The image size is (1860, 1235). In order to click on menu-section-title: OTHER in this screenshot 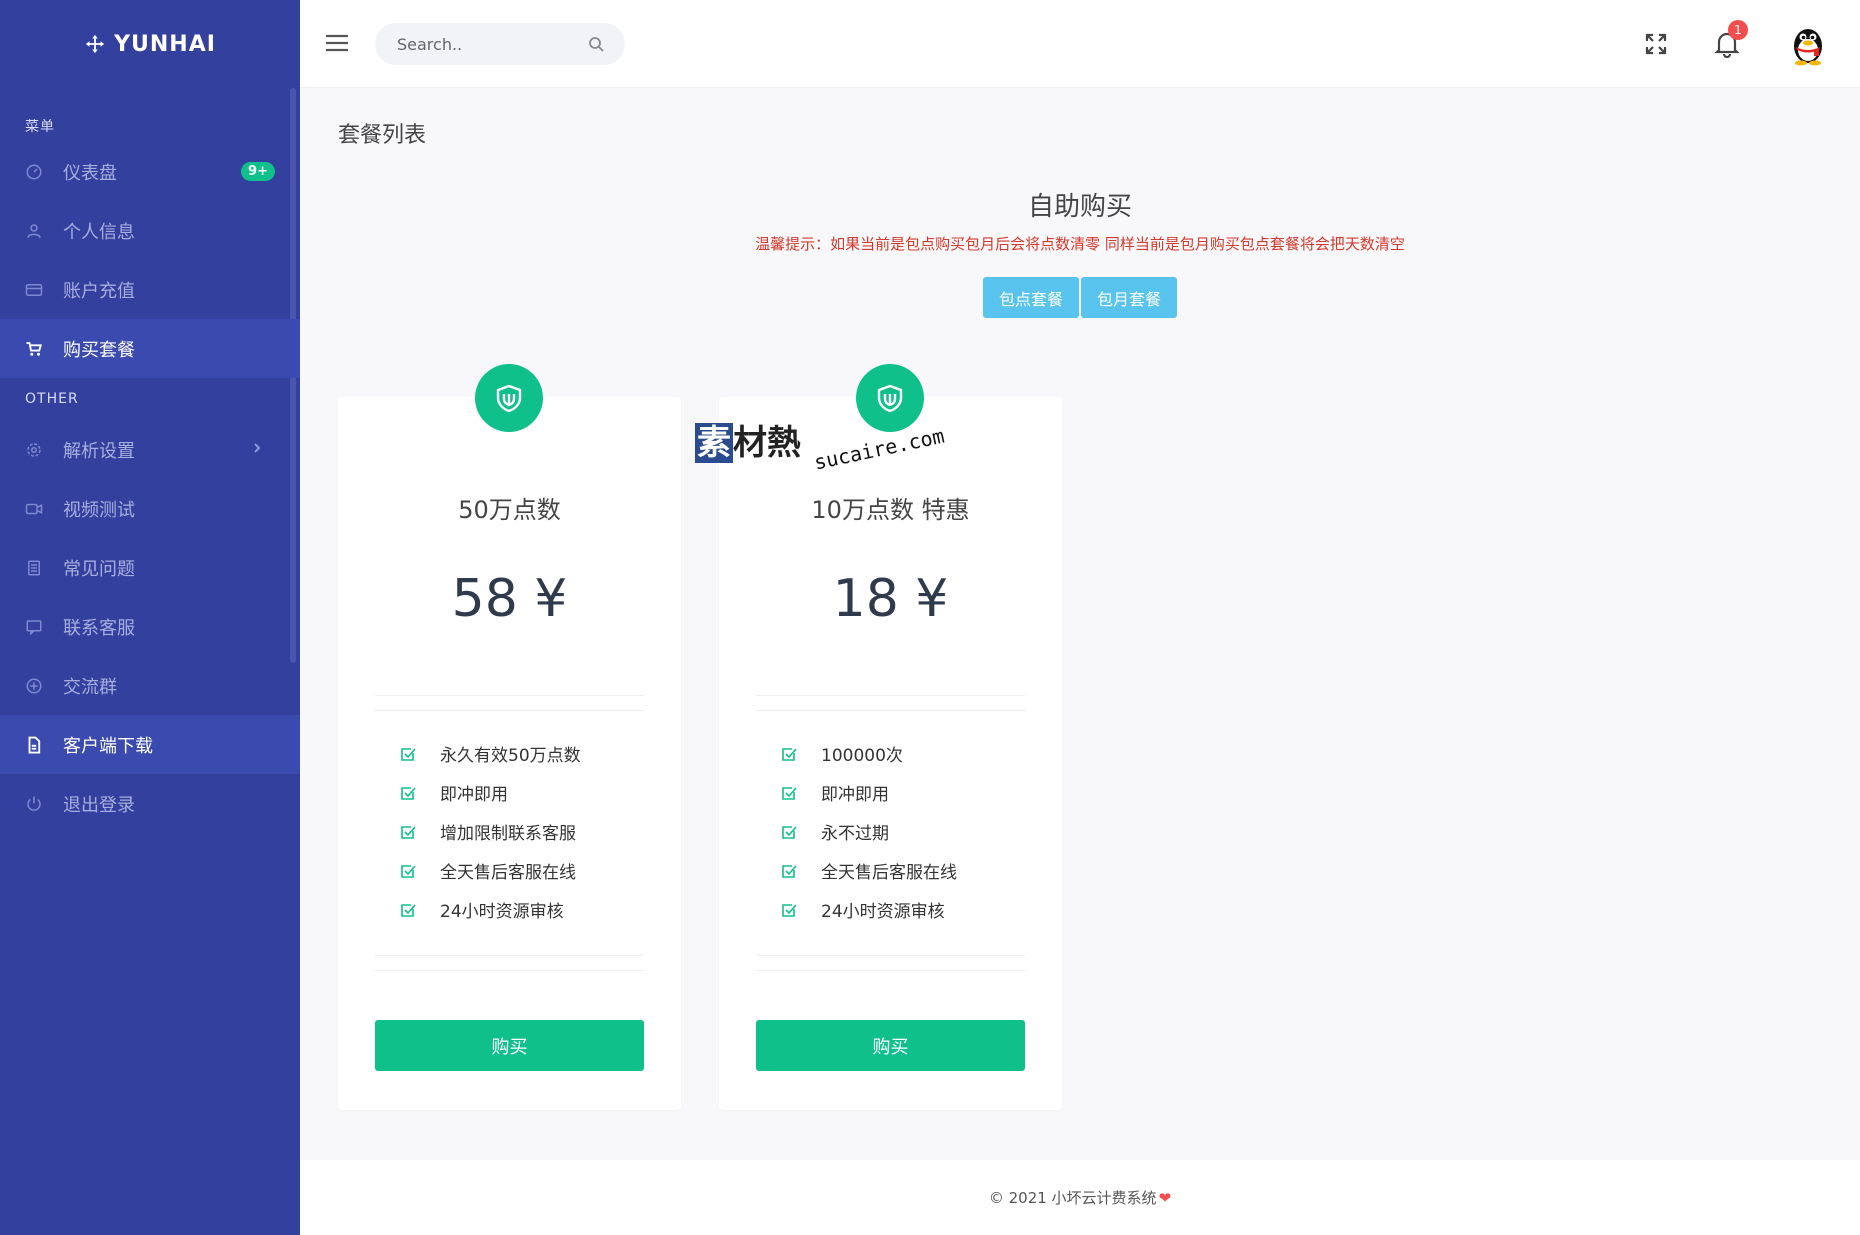, I will do `click(52, 399)`.